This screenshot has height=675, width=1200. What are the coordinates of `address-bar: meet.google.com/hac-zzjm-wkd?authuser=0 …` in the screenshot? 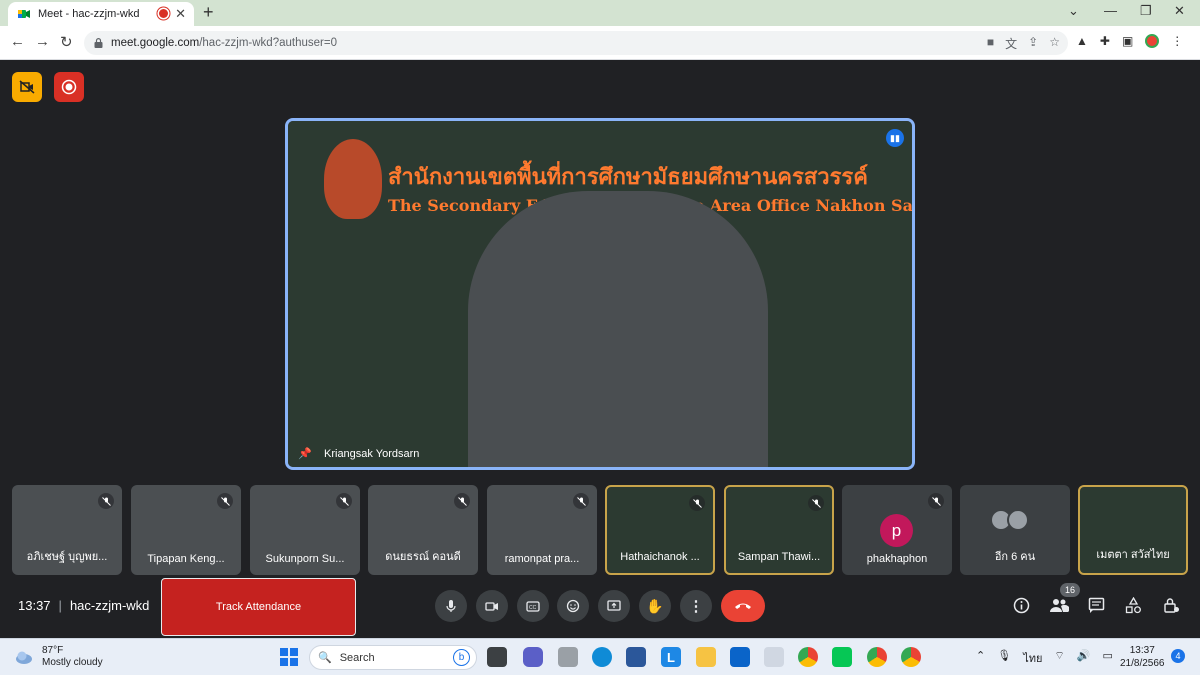 It's located at (576, 43).